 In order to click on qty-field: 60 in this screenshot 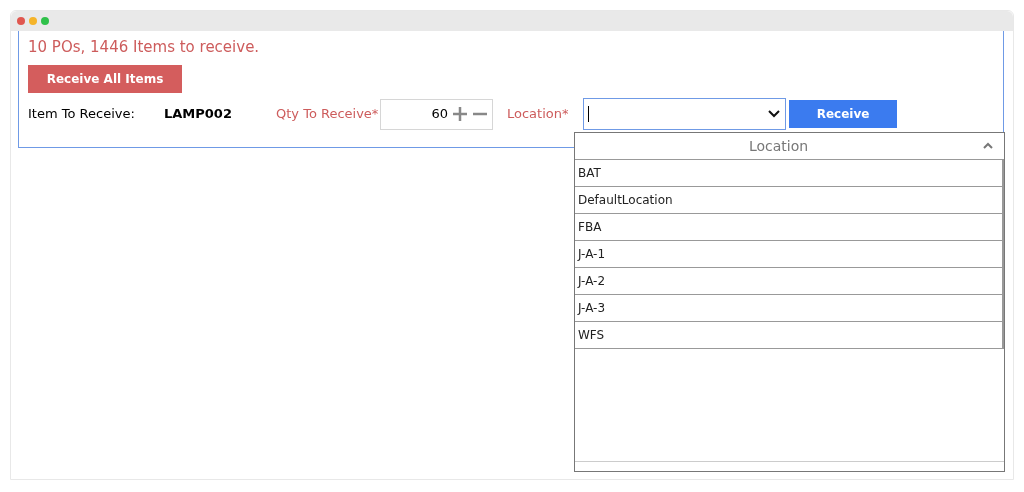, I will do `click(436, 114)`.